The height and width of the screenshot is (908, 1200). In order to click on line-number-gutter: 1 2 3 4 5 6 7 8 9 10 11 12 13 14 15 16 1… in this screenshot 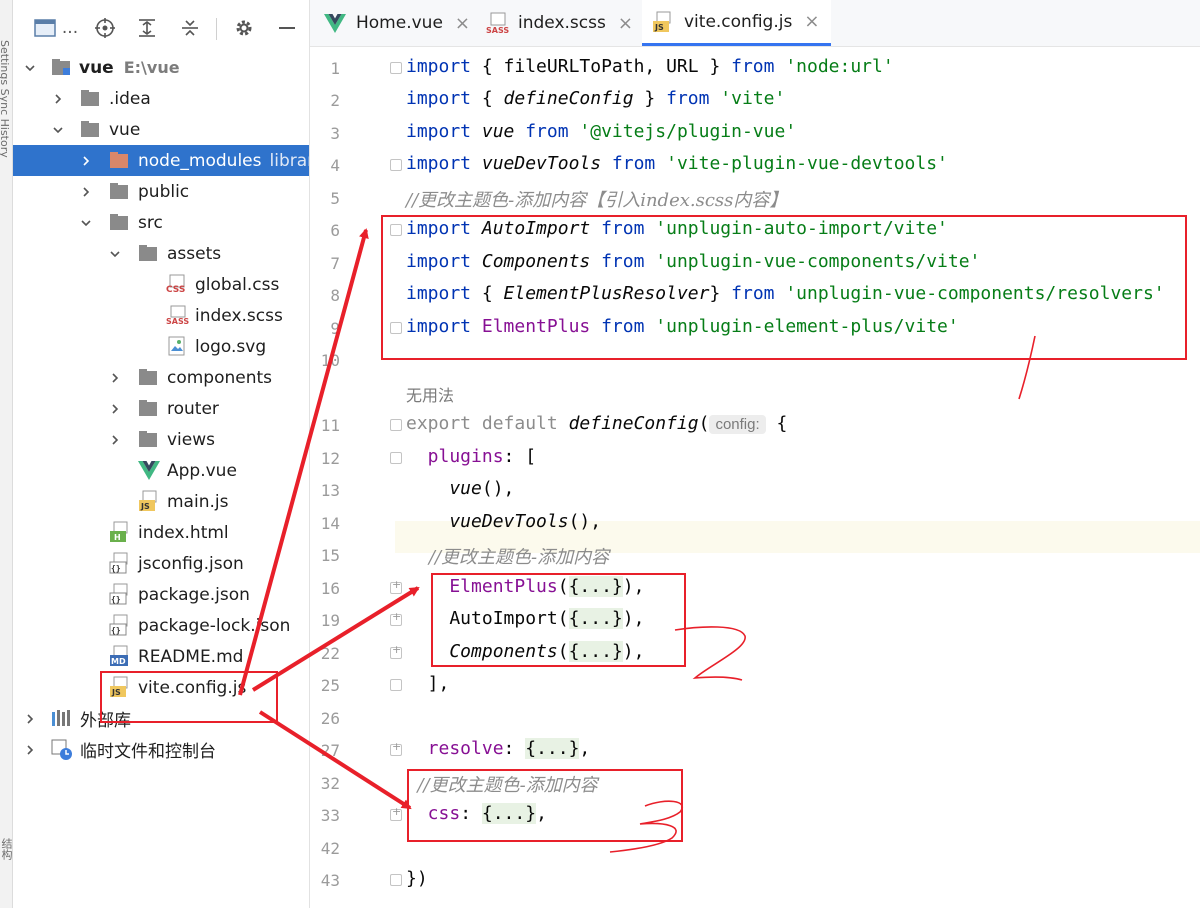, I will do `click(356, 477)`.